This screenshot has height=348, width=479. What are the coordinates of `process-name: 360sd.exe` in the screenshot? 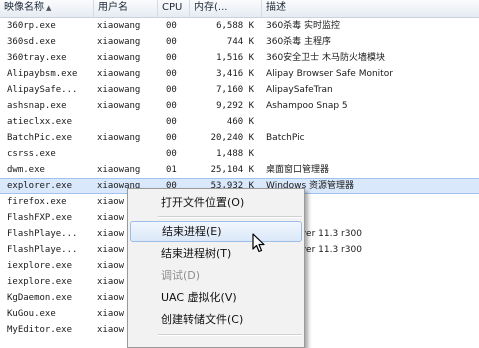 It's located at (31, 42).